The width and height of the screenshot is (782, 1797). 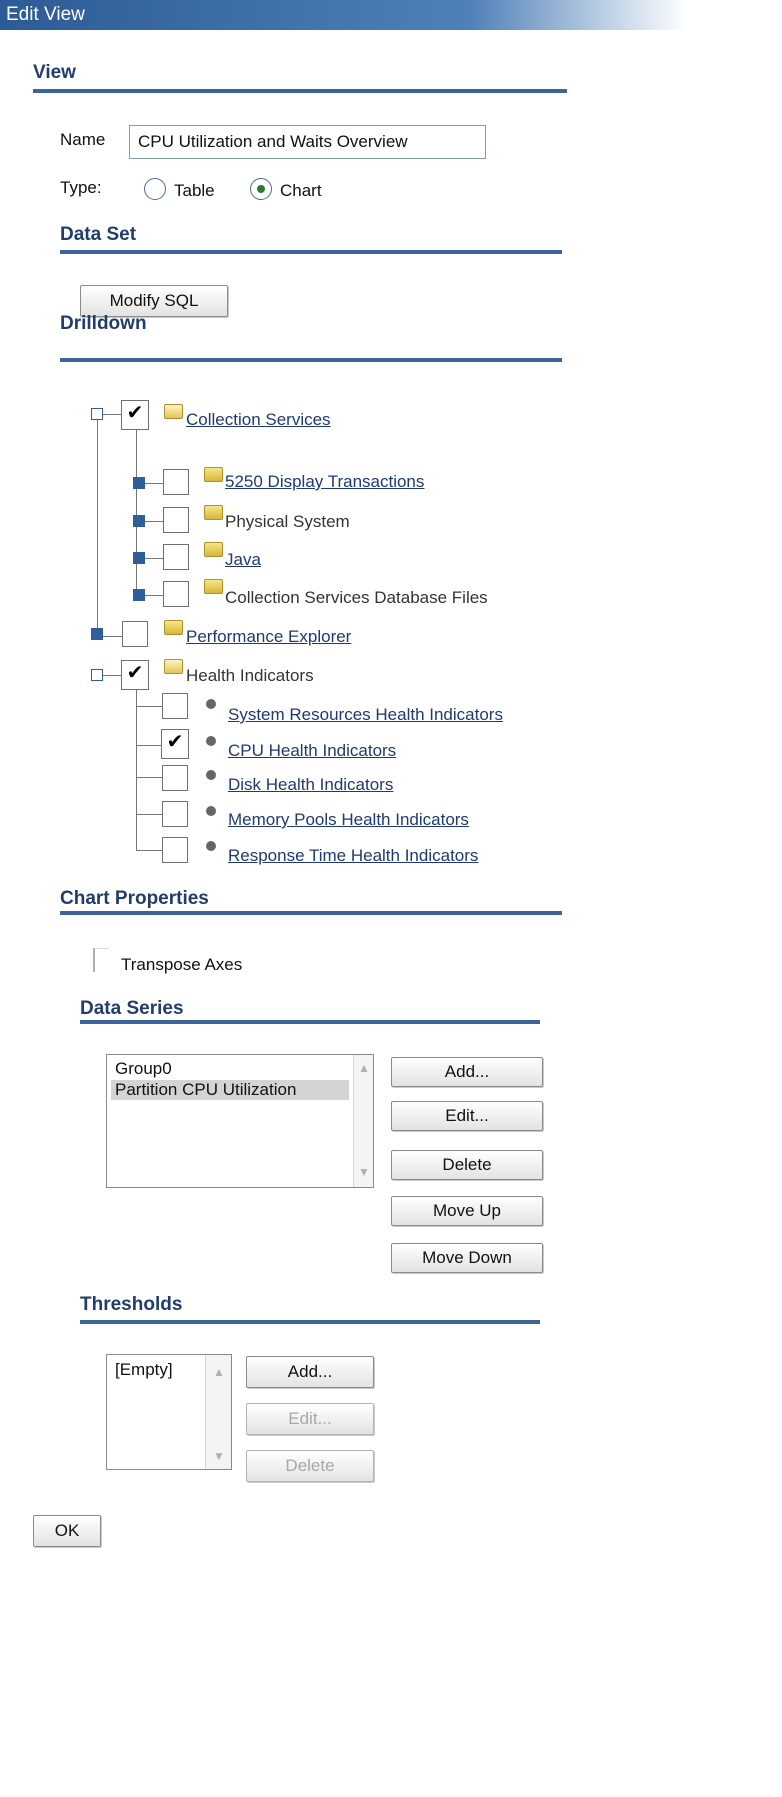 What do you see at coordinates (135, 415) in the screenshot?
I see `collection-services-checkbox: ✔` at bounding box center [135, 415].